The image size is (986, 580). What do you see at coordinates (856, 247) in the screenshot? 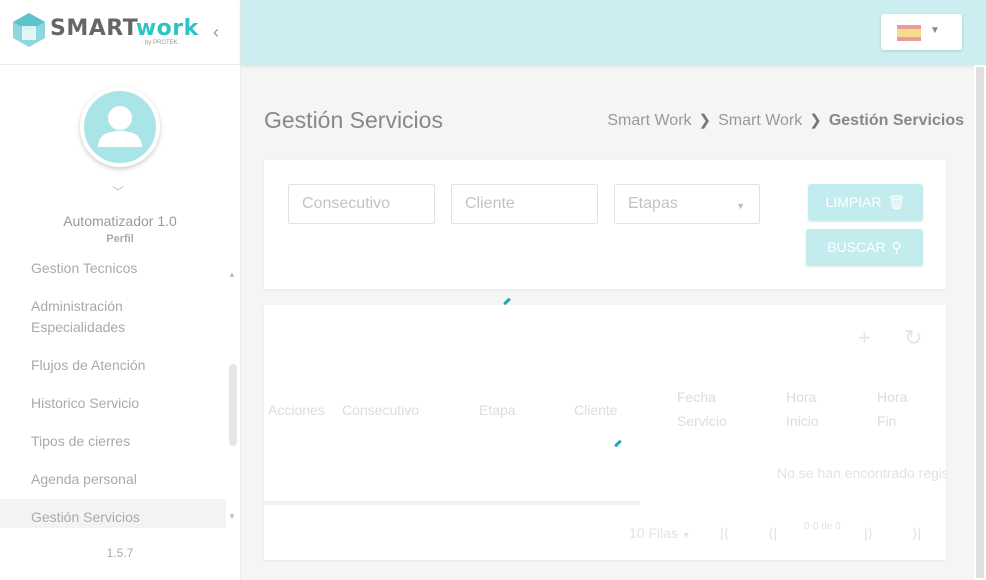
I see `search-button-label: BUSCAR` at bounding box center [856, 247].